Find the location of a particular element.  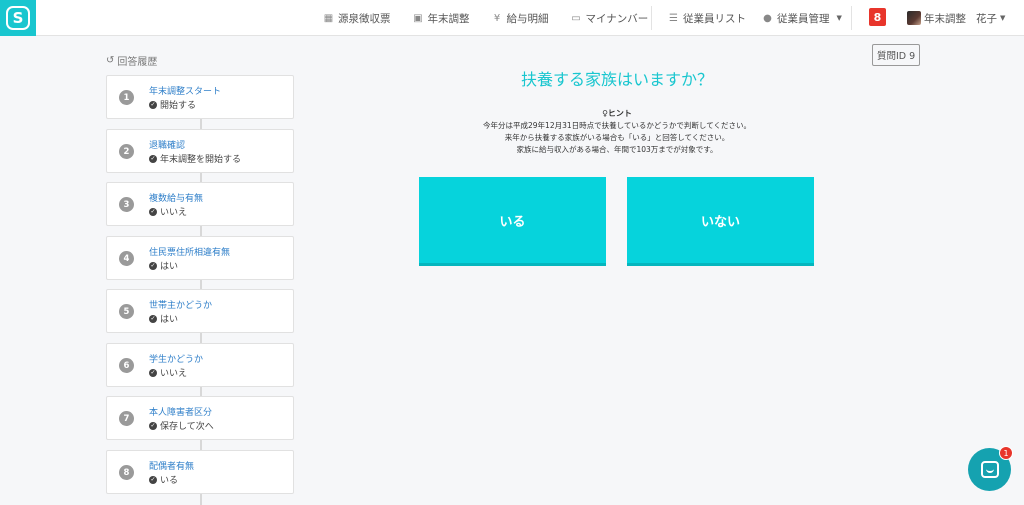

avatar is located at coordinates (914, 18).